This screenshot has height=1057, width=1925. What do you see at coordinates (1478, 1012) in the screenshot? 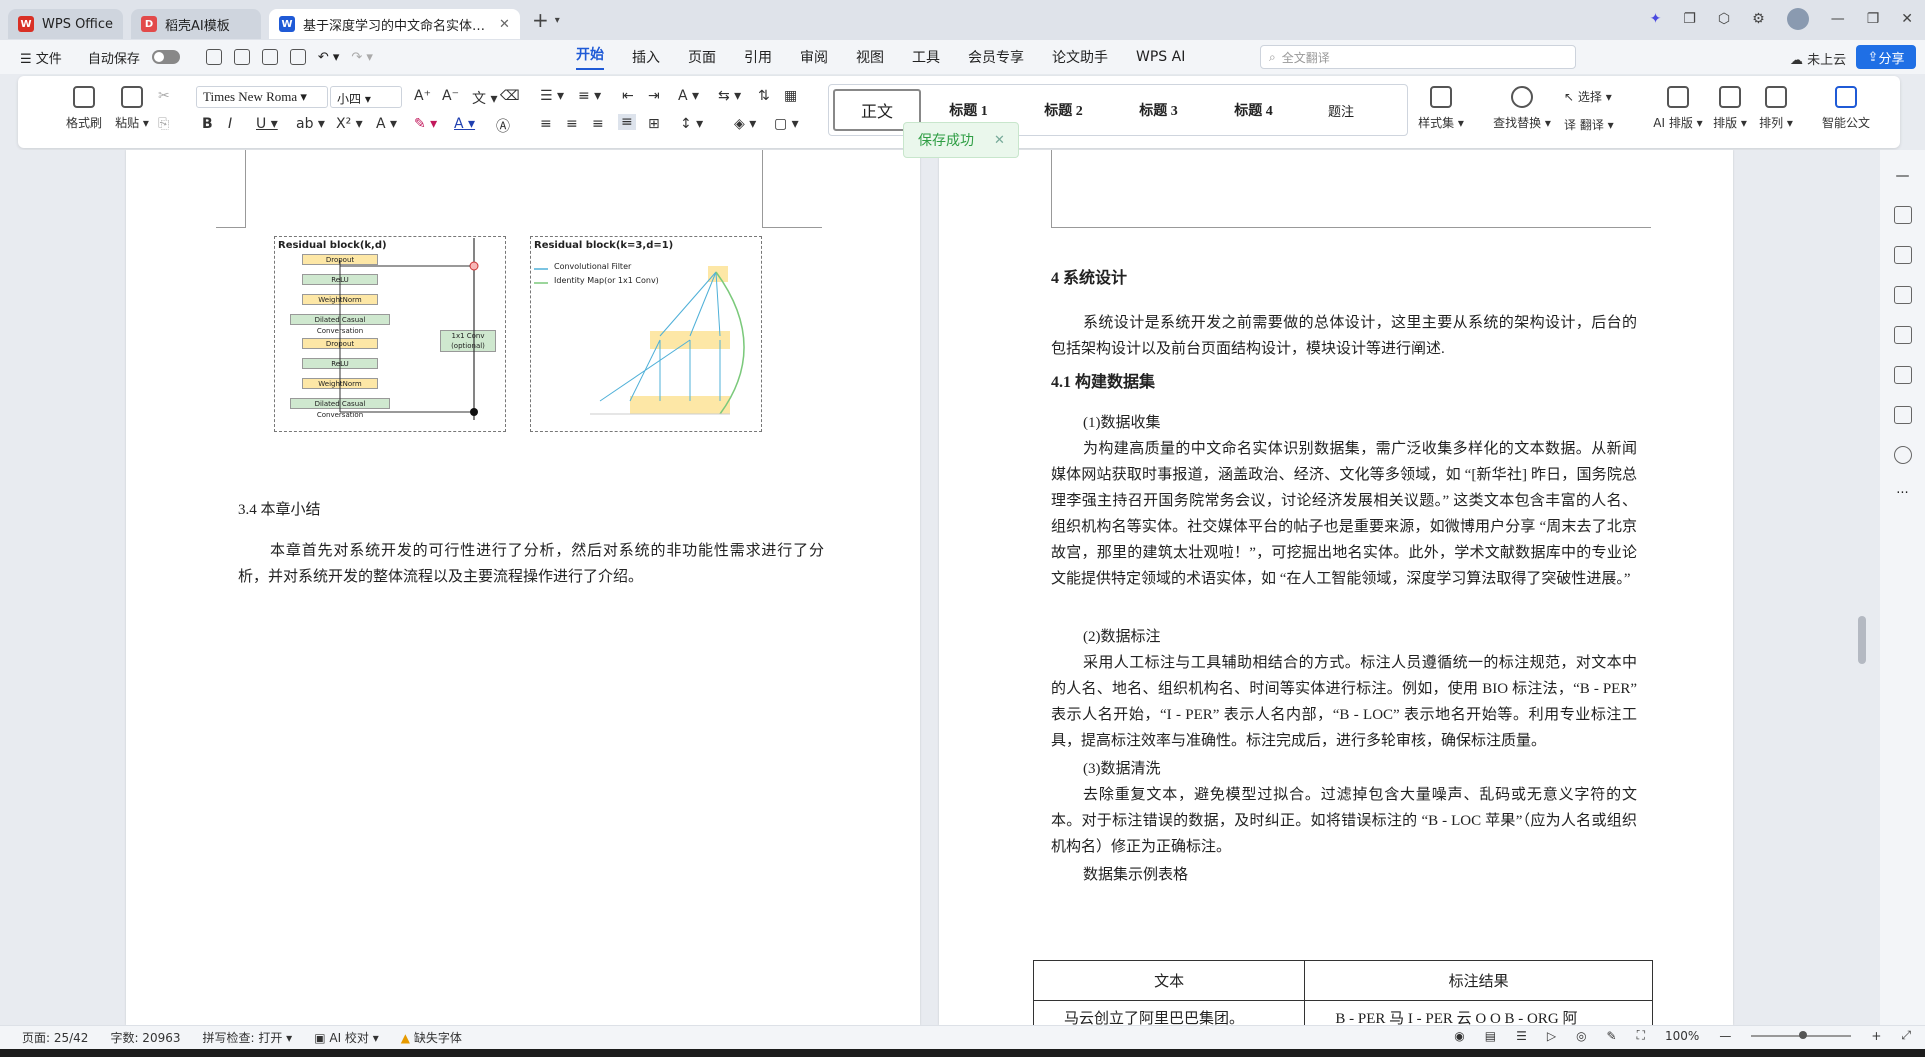
I see `table-cell: B - PER 马 I - PER 云 O O B - ORG 阿` at bounding box center [1478, 1012].